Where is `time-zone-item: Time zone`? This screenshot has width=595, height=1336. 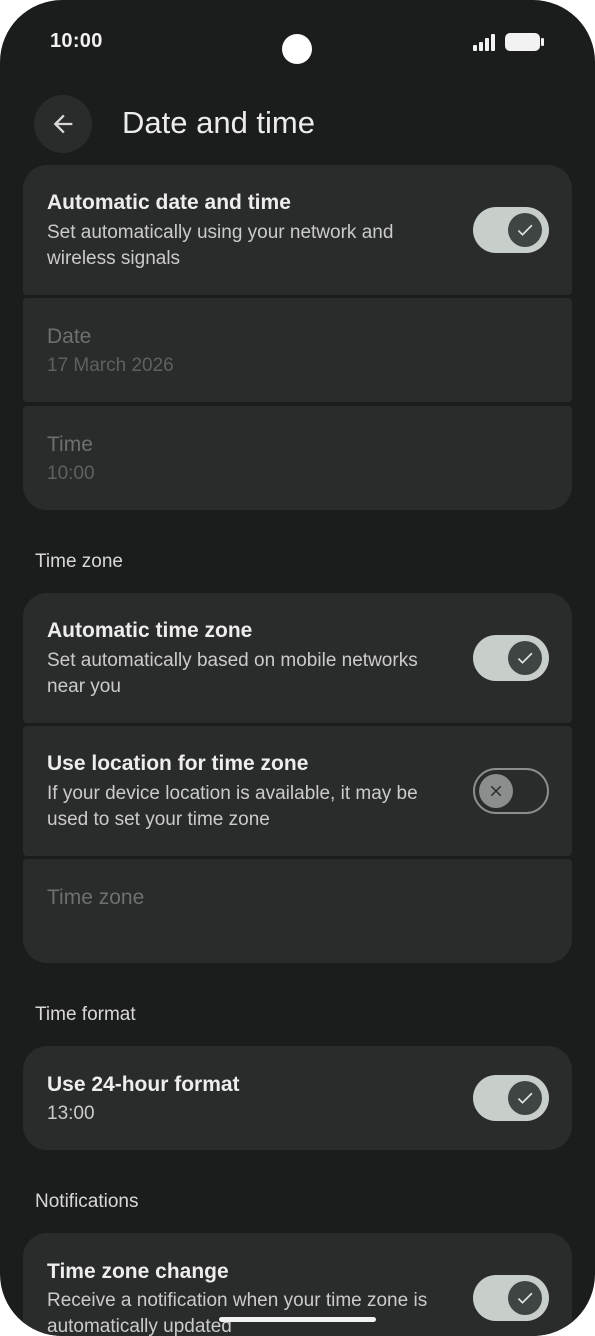
time-zone-item: Time zone is located at coordinates (297, 911).